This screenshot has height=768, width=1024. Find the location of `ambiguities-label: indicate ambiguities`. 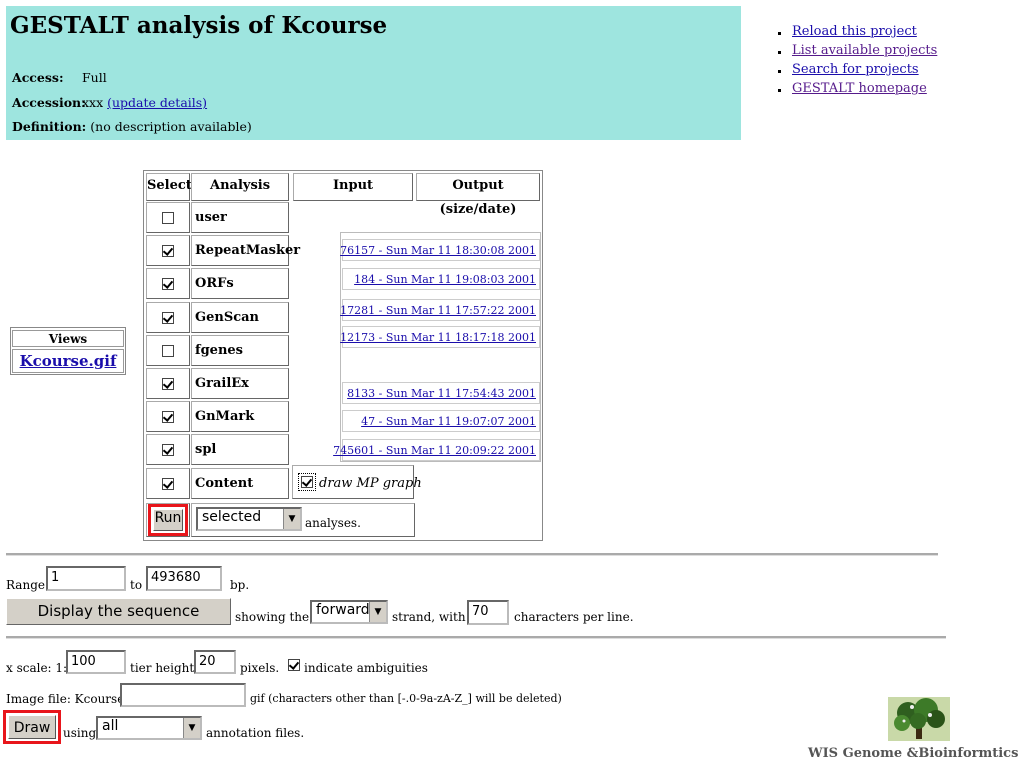

ambiguities-label: indicate ambiguities is located at coordinates (366, 668).